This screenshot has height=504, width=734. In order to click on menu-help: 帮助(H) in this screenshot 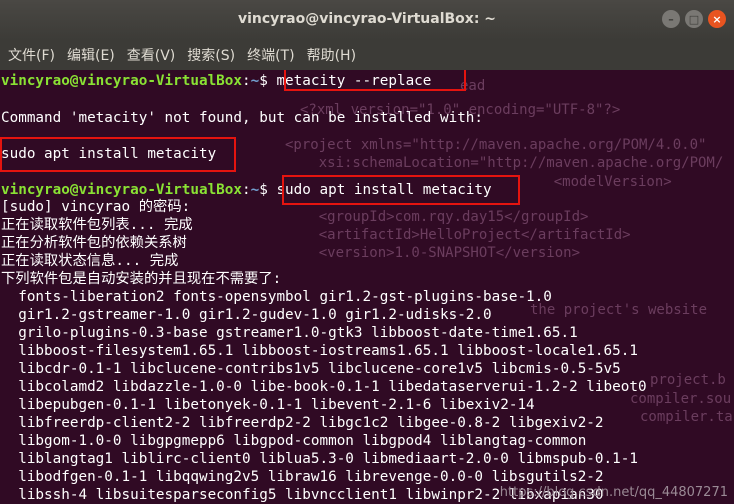, I will do `click(331, 55)`.